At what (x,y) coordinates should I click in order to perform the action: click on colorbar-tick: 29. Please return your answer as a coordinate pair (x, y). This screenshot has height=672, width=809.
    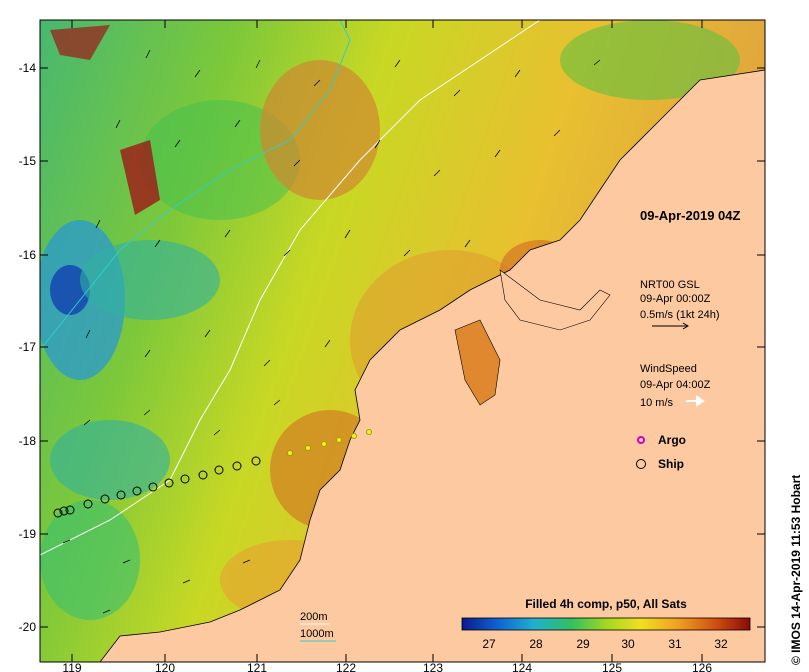
    Looking at the image, I should click on (583, 644).